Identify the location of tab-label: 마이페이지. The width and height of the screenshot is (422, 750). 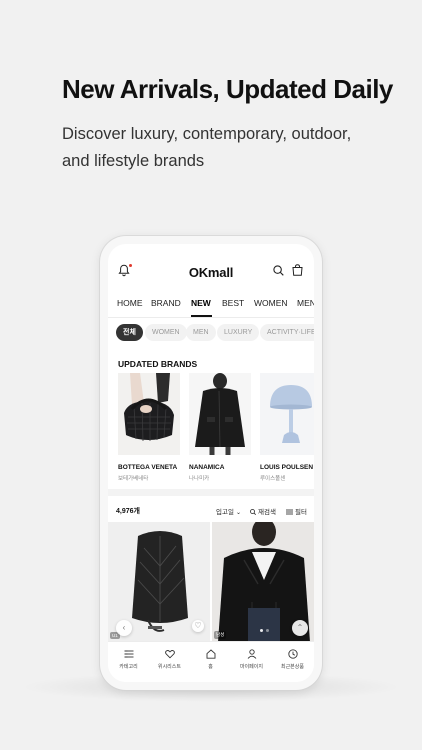
(251, 667).